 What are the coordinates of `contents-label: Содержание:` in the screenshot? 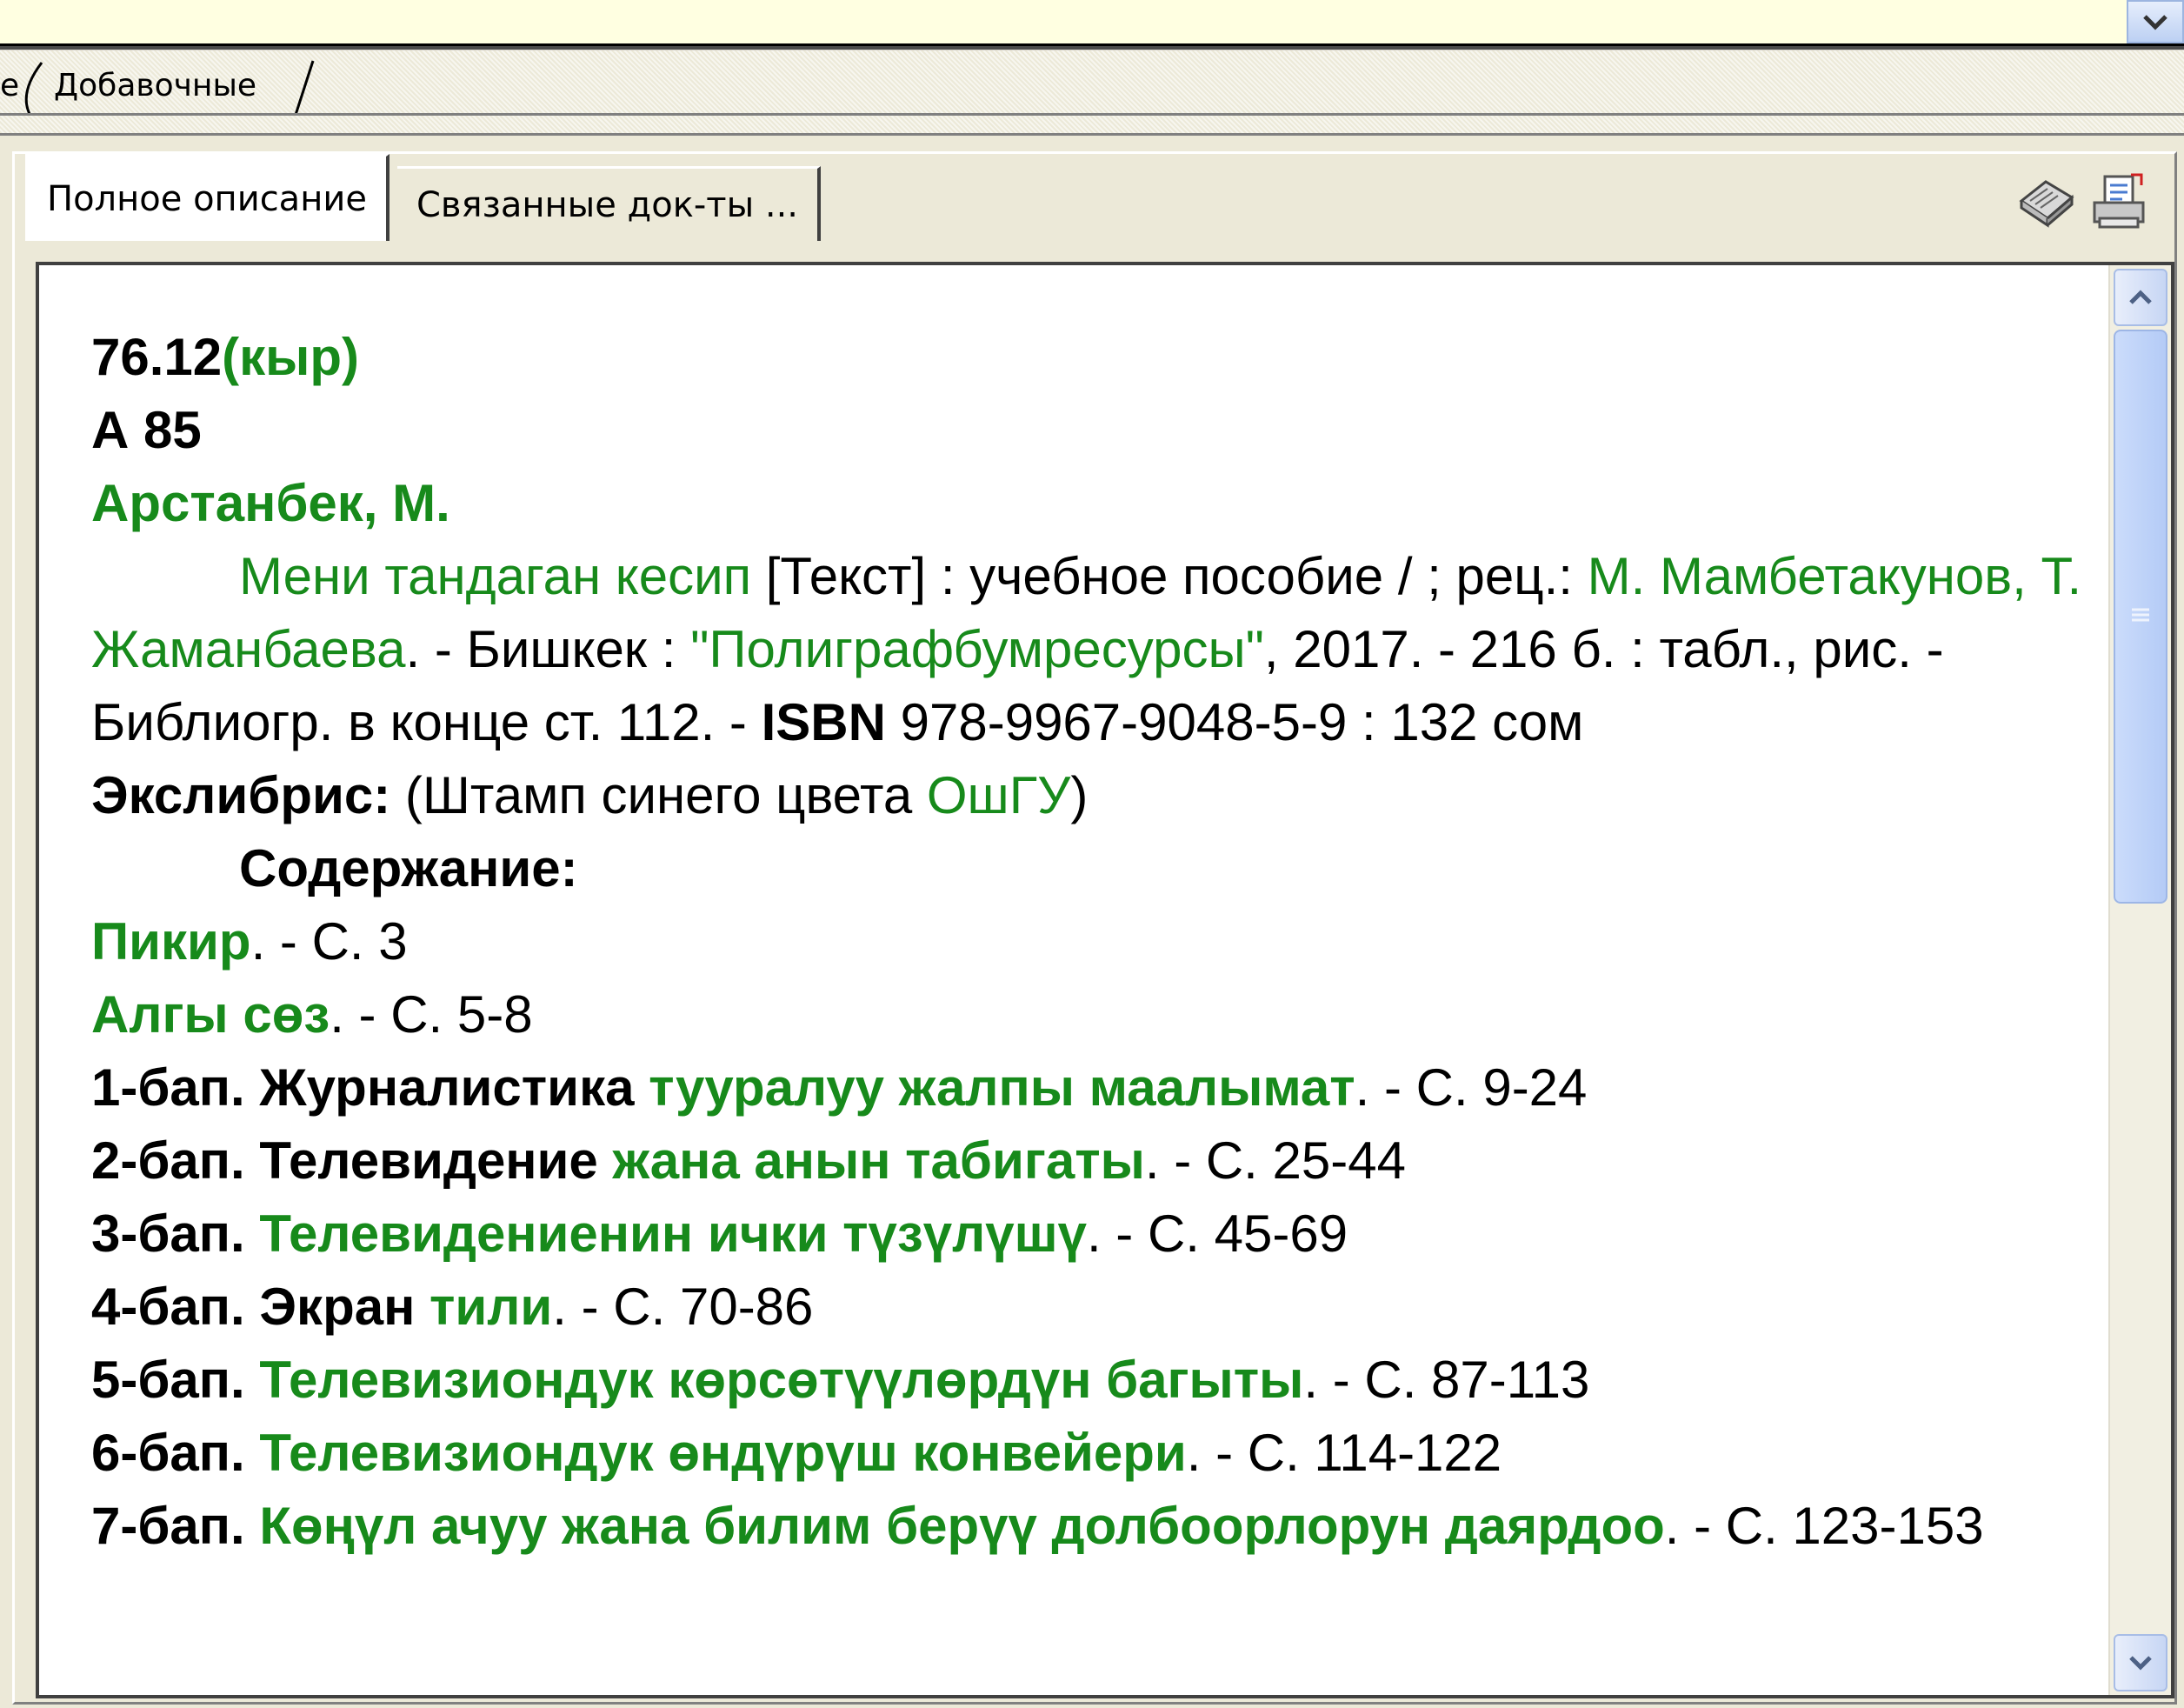 It's located at (408, 868).